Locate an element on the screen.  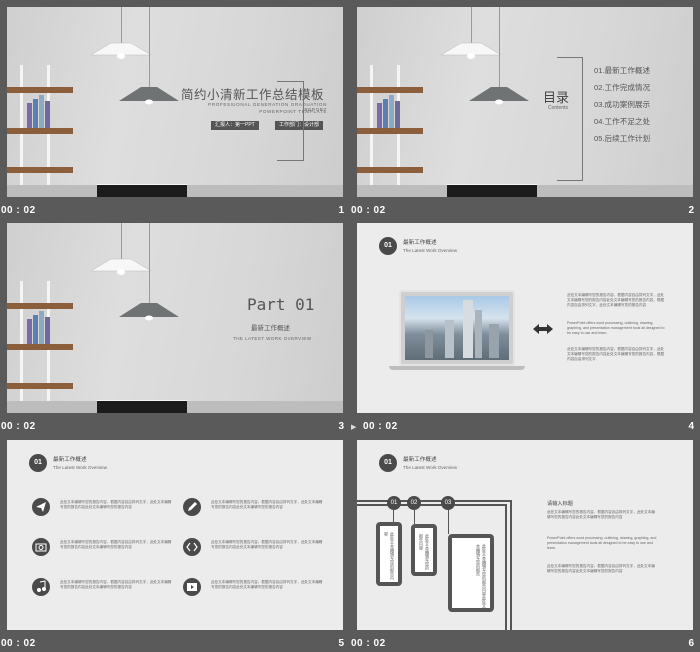
phone-card-1-text: 此处文本编辑写您的报告内容 is located at coordinates (389, 556).